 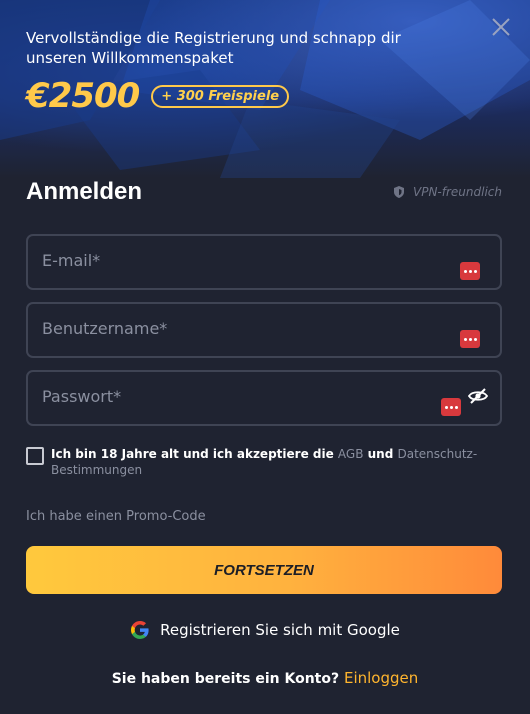 I want to click on submit-button: FORTSETZEN, so click(x=264, y=570).